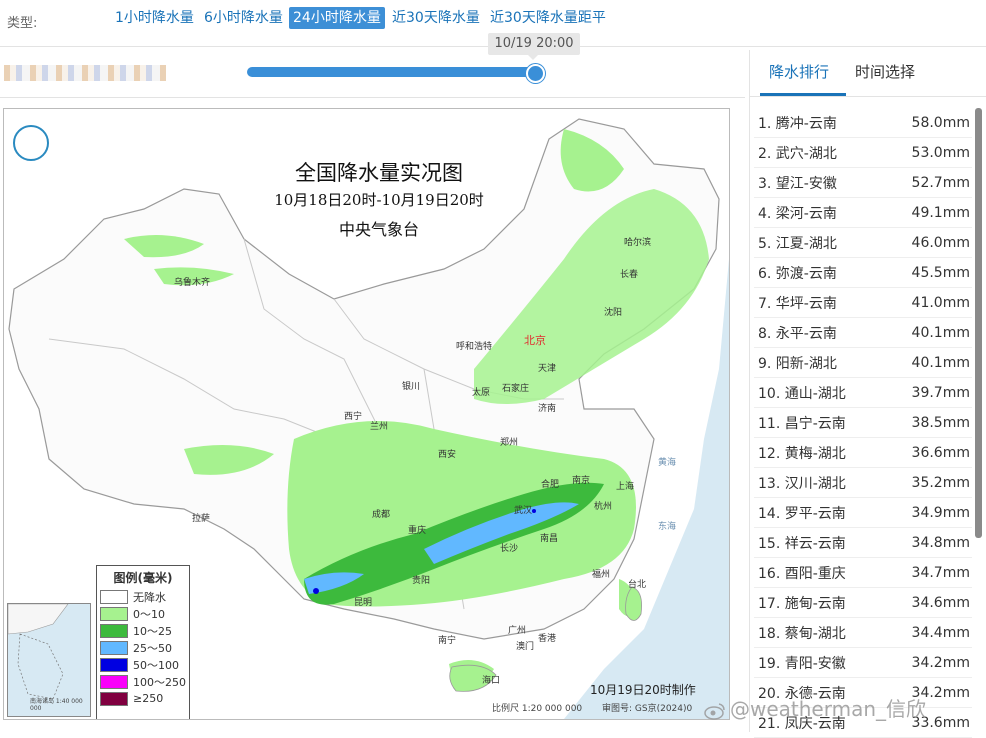 The height and width of the screenshot is (738, 986). Describe the element at coordinates (481, 393) in the screenshot. I see `city-label: 太原` at that location.